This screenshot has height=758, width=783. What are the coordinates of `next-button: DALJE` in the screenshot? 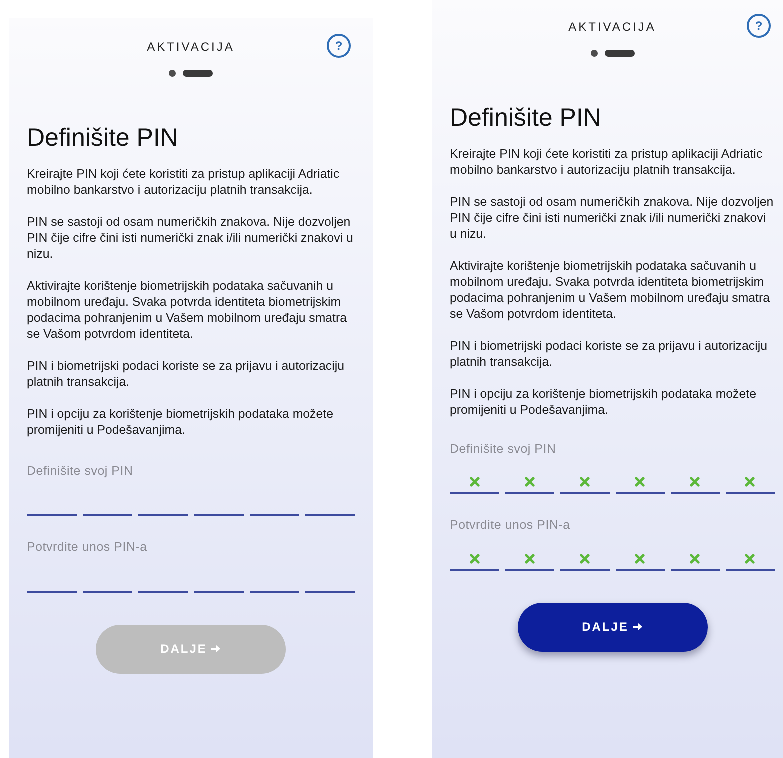 It's located at (613, 627).